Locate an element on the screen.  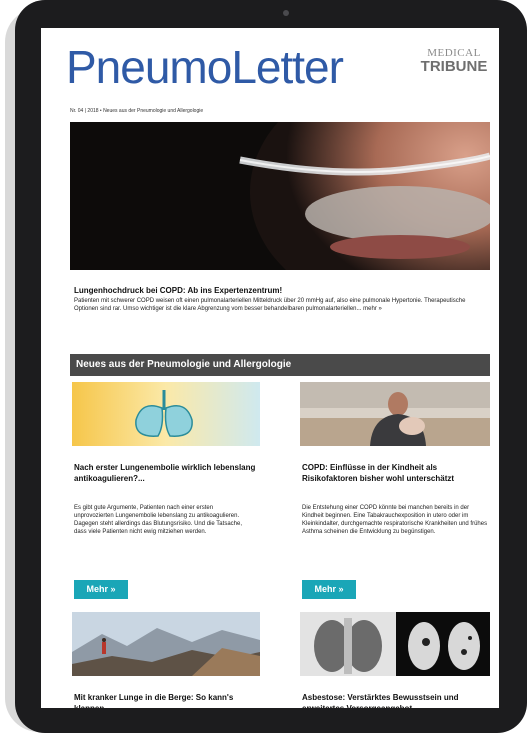
newsletter-logo: PneumoLetter is located at coordinates (205, 67).